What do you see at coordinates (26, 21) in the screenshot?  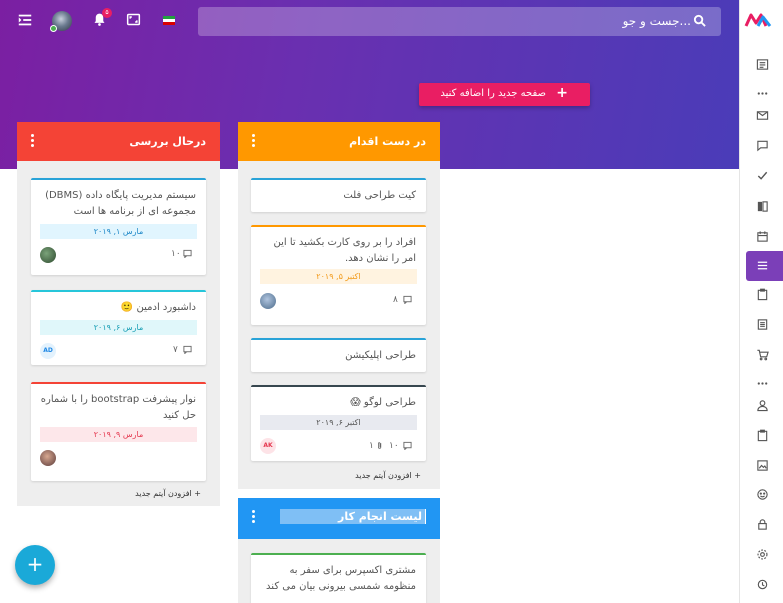 I see `menu-collapse-icon` at bounding box center [26, 21].